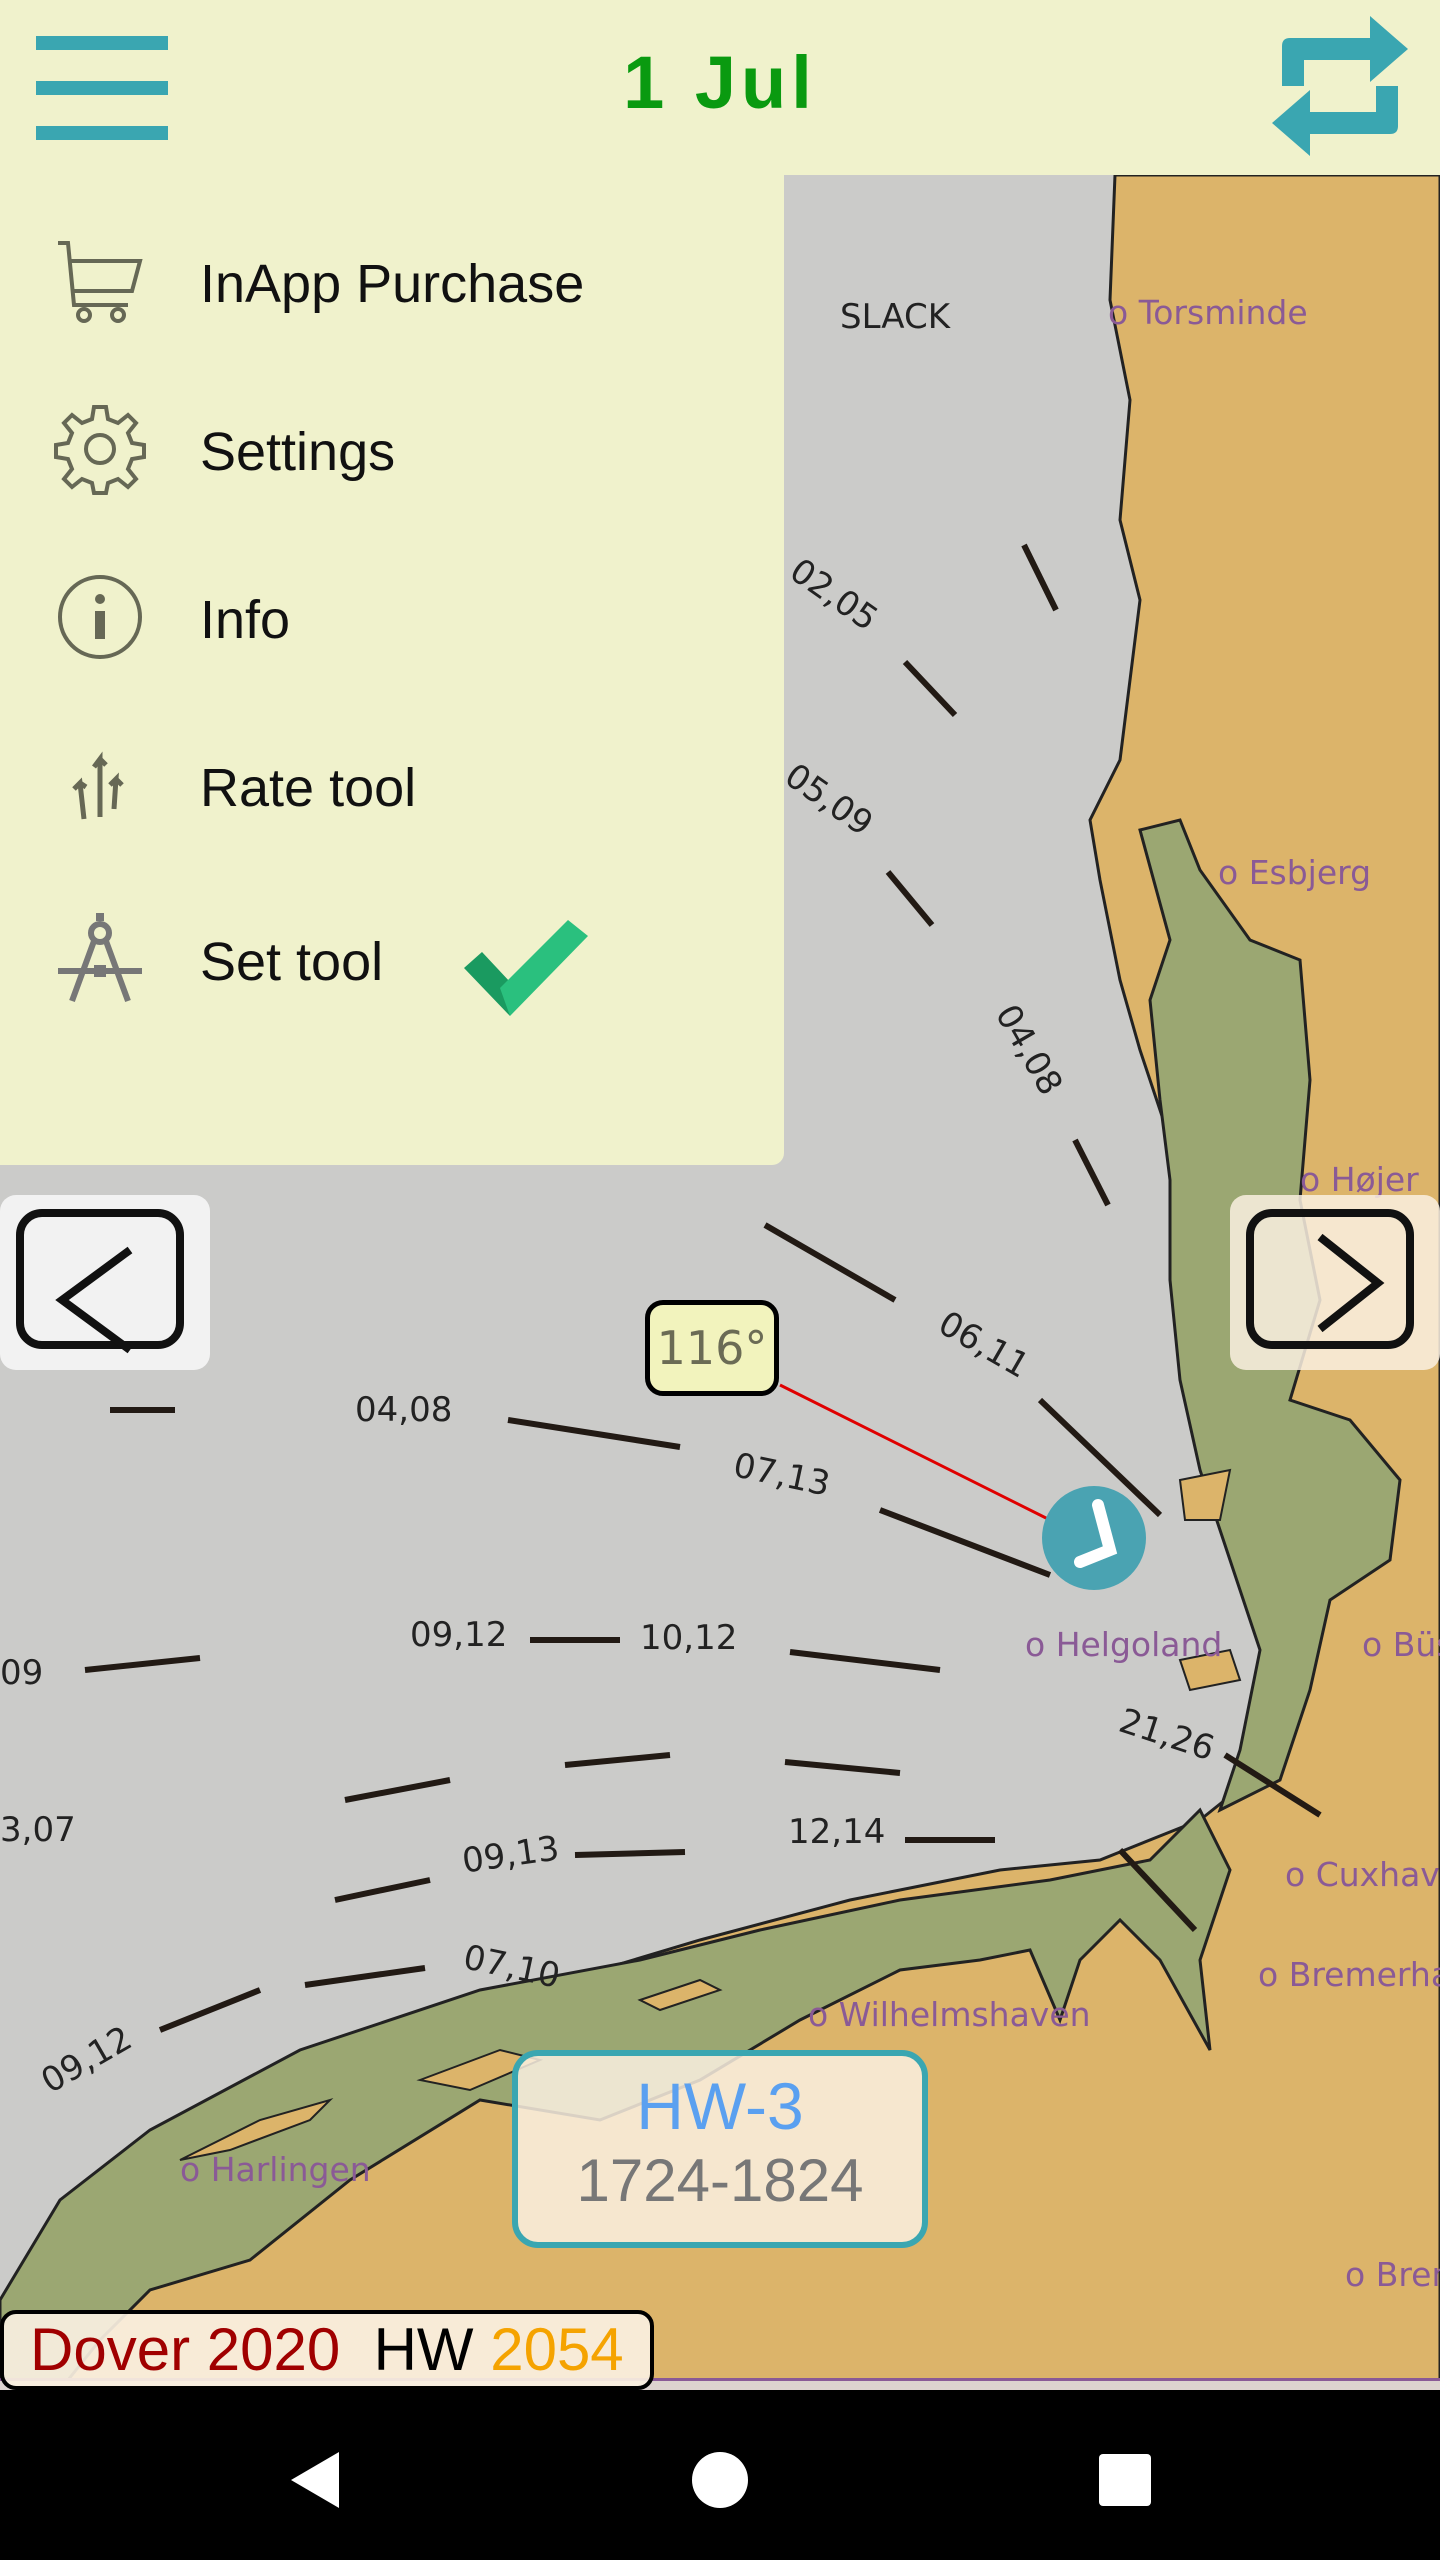 The height and width of the screenshot is (2560, 1440). Describe the element at coordinates (392, 616) in the screenshot. I see `menu-item-info: Info` at that location.